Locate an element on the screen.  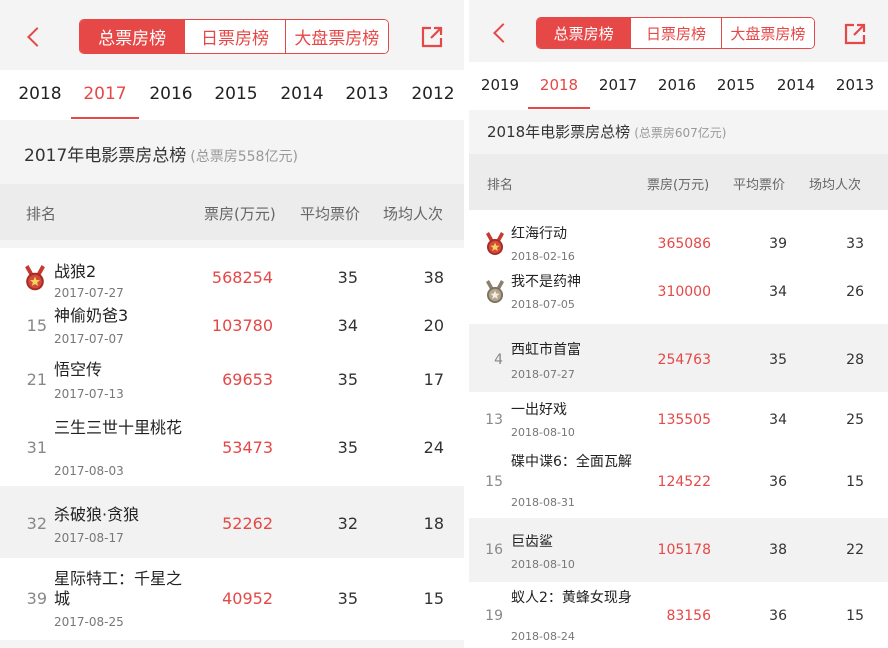
movie-title: 三生三世十里桃花 is located at coordinates (119, 428).